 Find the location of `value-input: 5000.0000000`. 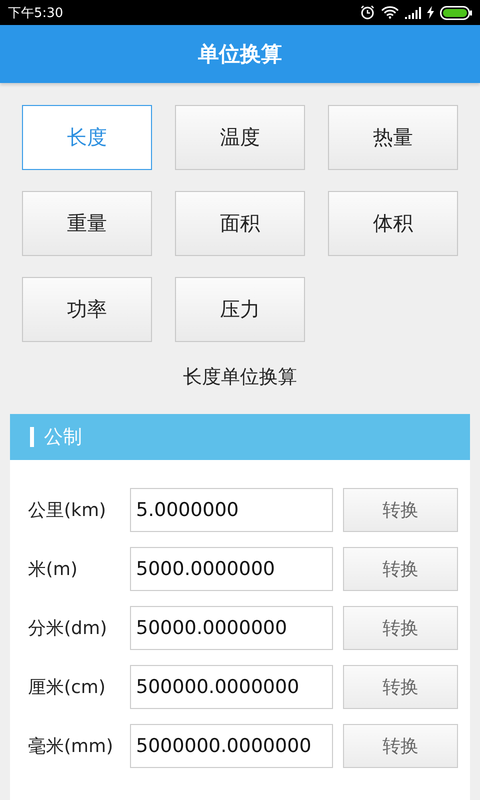

value-input: 5000.0000000 is located at coordinates (231, 569).